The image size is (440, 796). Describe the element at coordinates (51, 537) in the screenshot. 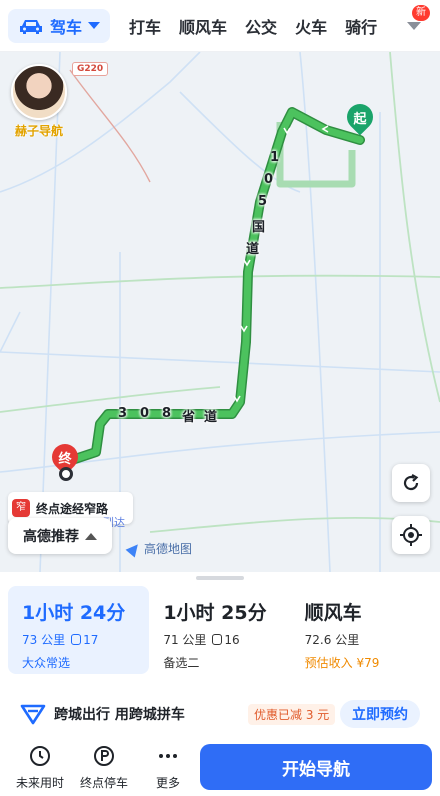

I see `recommend-label: 高德推荐` at that location.